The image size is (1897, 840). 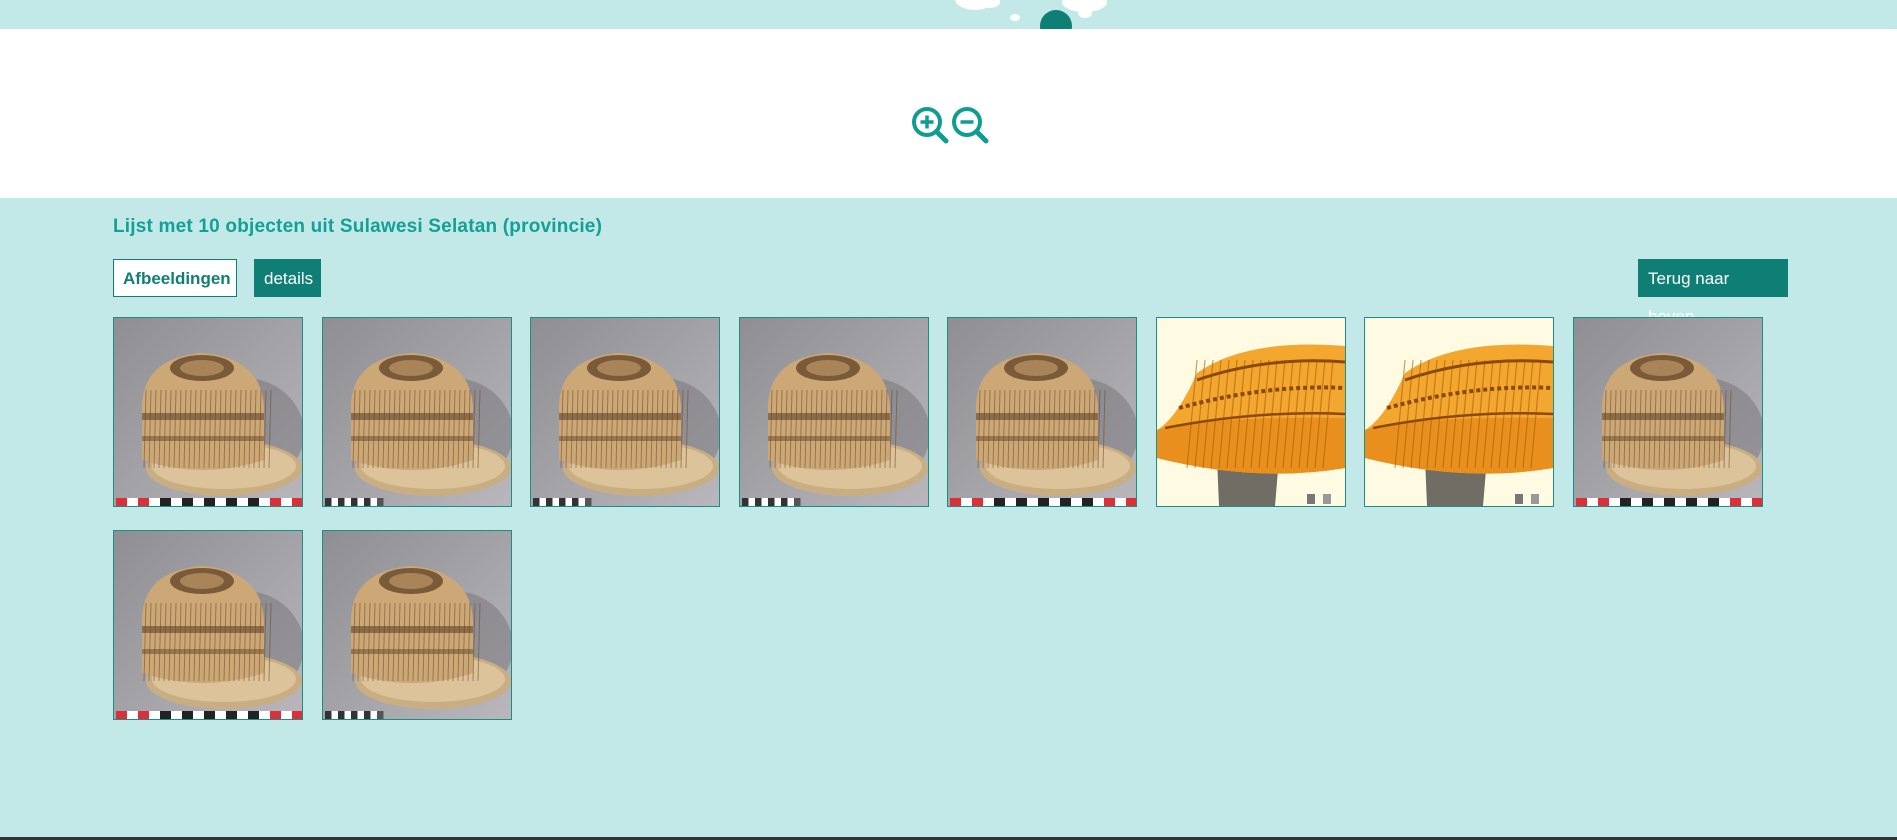 I want to click on zoom-in-icon, so click(x=930, y=125).